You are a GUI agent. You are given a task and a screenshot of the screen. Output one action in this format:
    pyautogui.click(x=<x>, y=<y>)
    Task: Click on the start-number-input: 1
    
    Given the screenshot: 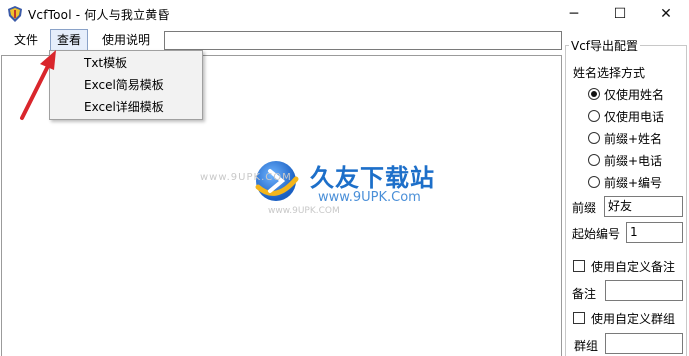 What is the action you would take?
    pyautogui.click(x=654, y=232)
    